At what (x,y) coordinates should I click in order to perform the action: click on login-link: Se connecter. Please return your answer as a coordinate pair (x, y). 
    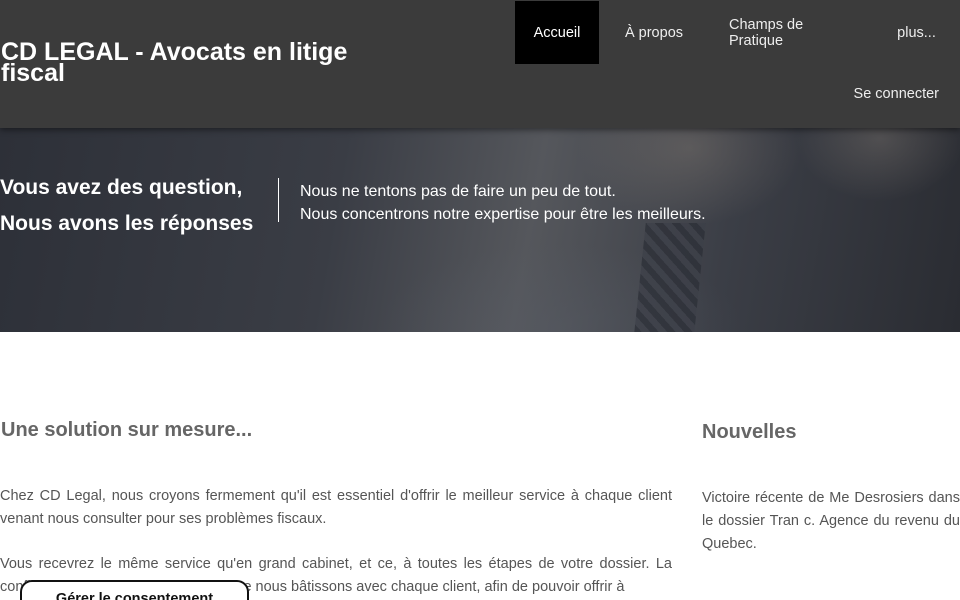
    Looking at the image, I should click on (896, 94).